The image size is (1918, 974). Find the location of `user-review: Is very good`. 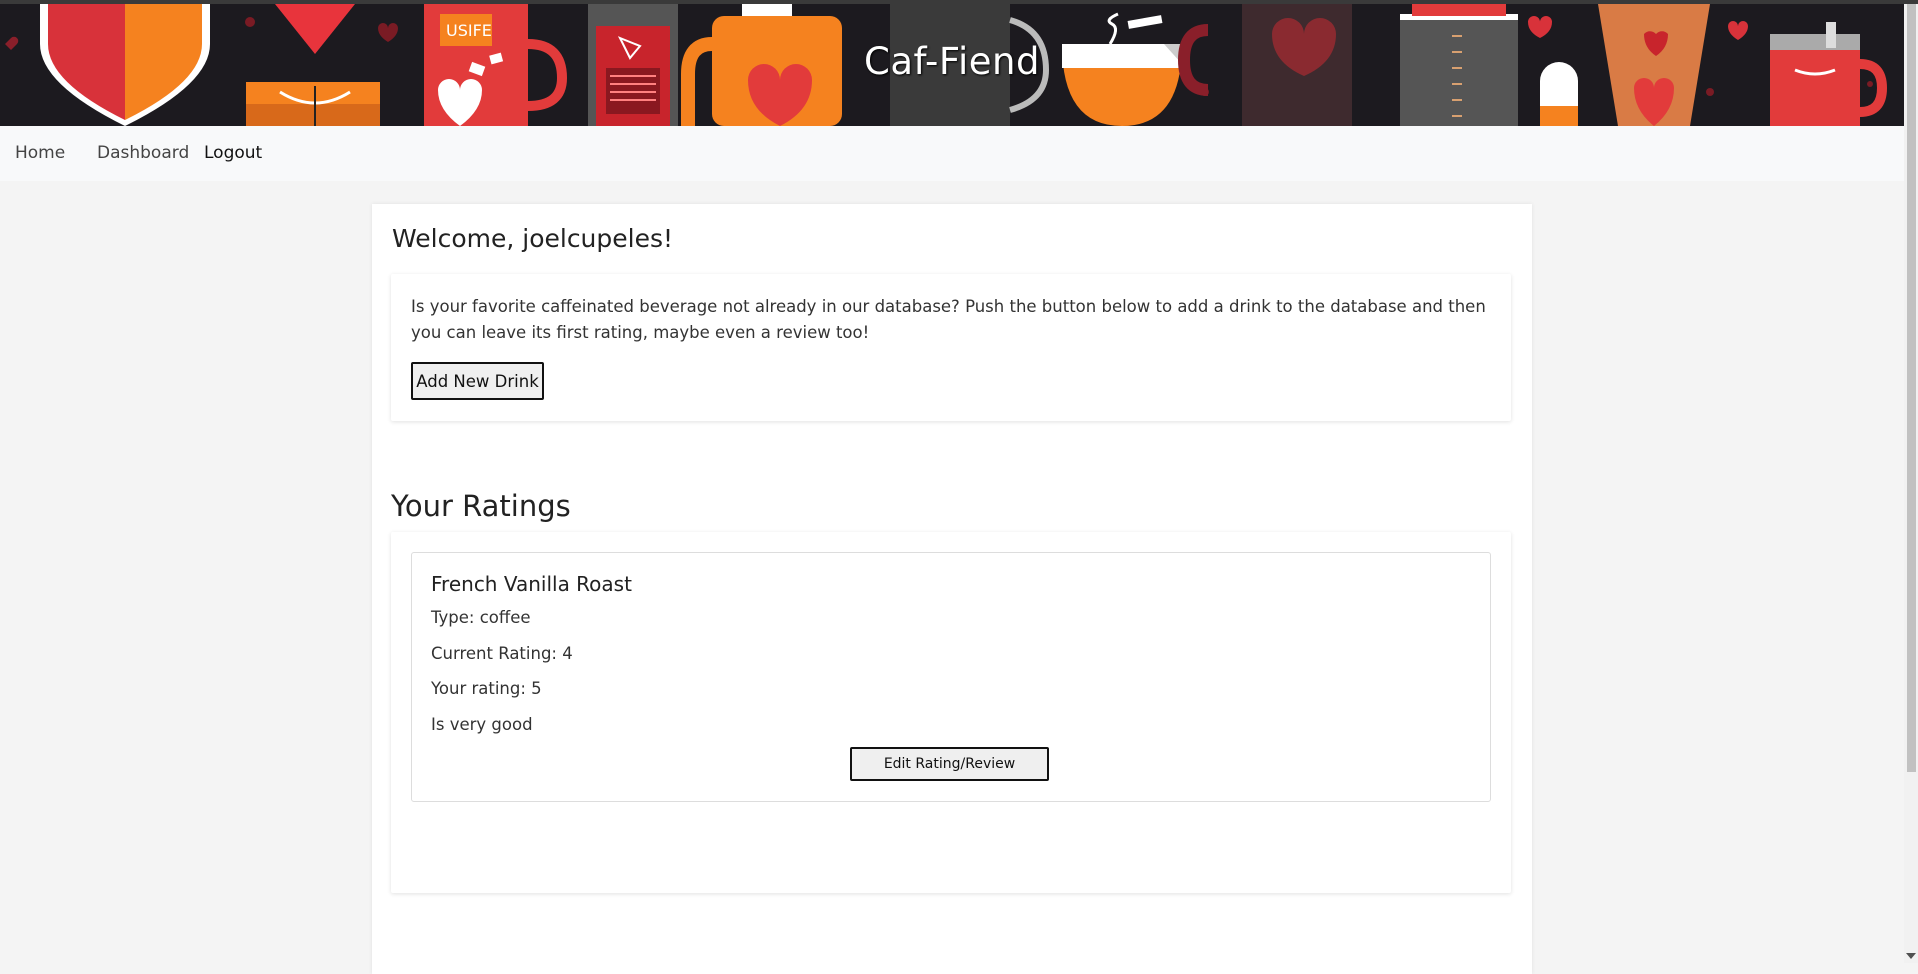

user-review: Is very good is located at coordinates (482, 724).